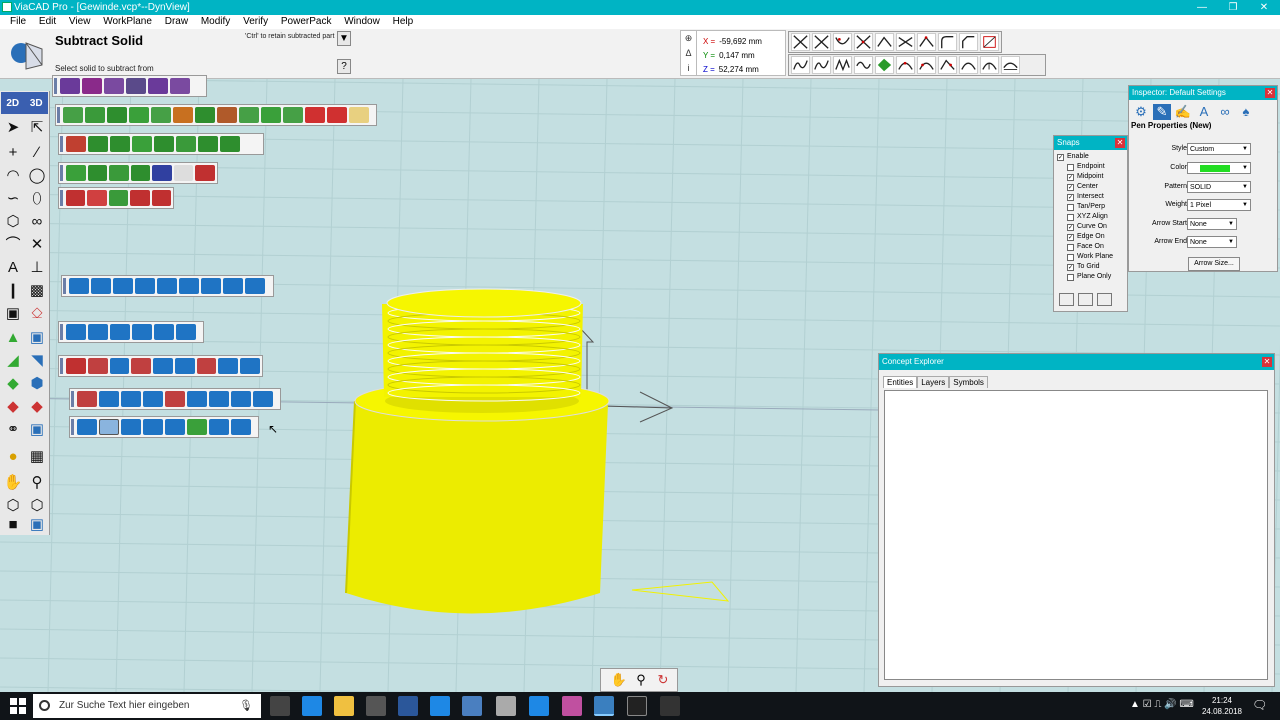 This screenshot has height=720, width=1280. Describe the element at coordinates (37, 430) in the screenshot. I see `subtract-icon: ▣` at that location.